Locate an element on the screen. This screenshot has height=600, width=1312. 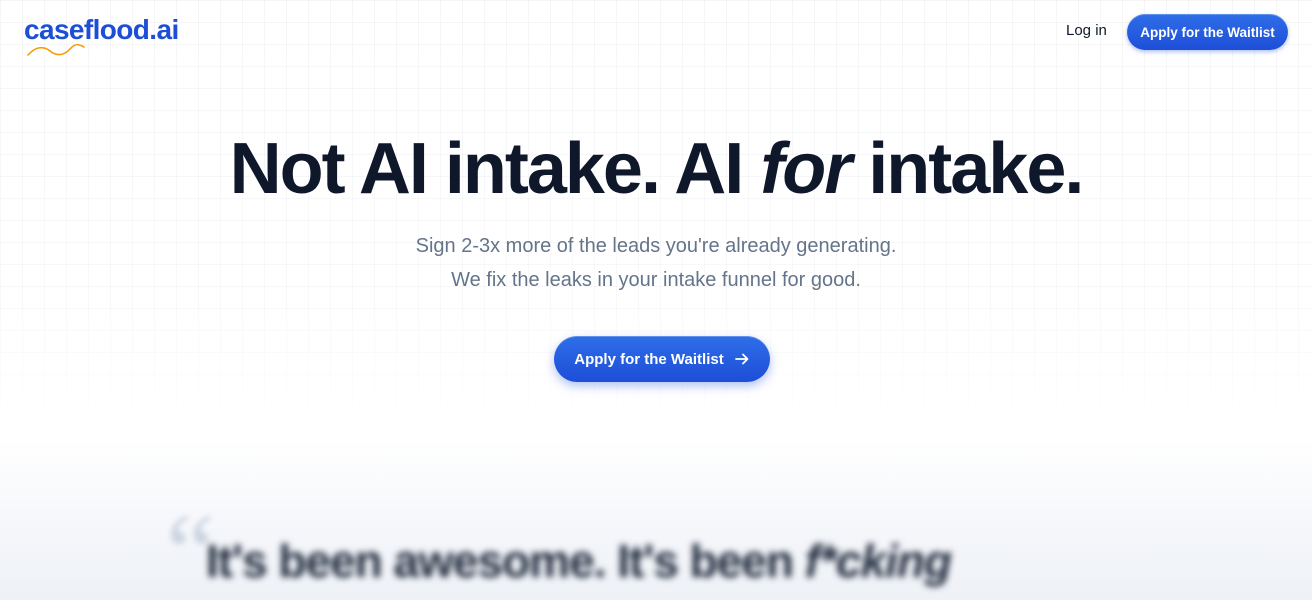
arrow-right-icon is located at coordinates (741, 359).